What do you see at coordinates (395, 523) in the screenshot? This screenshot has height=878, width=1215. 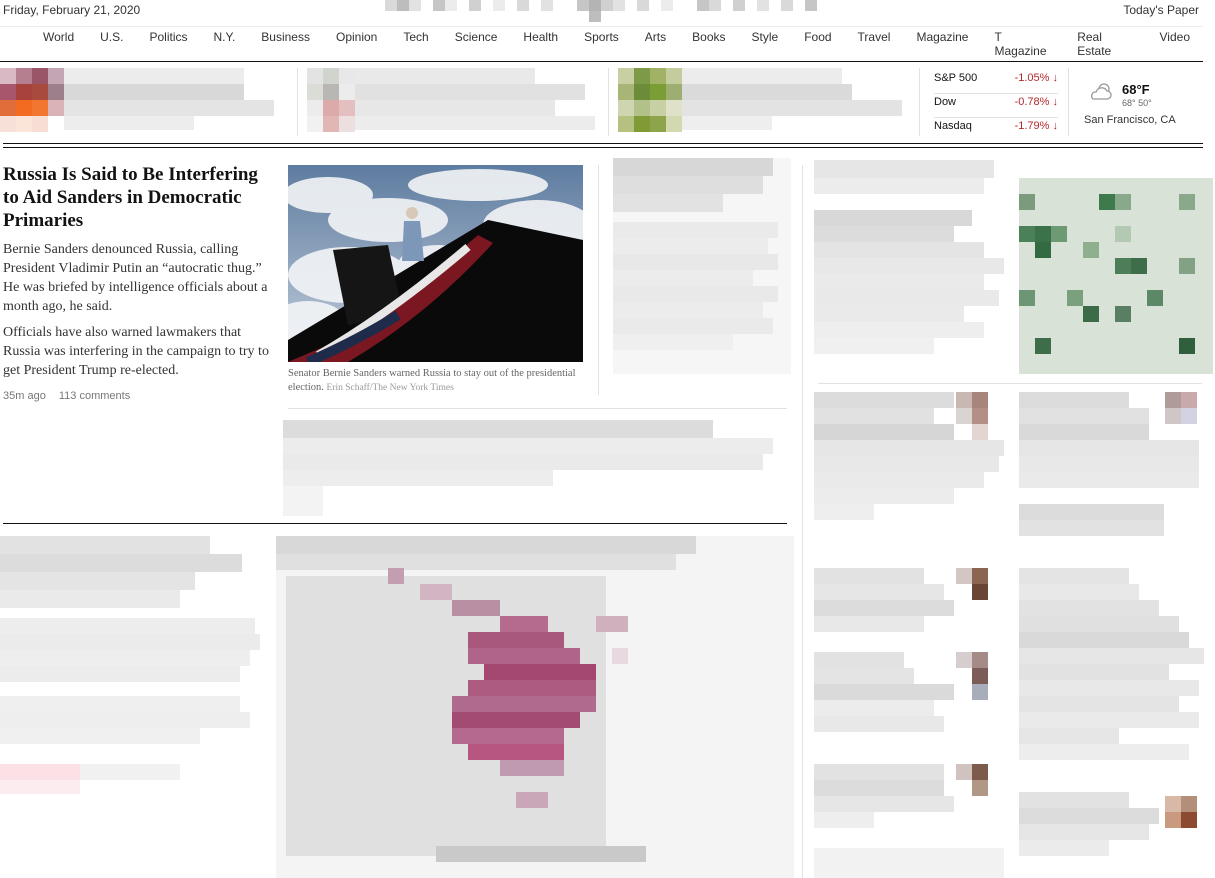 I see `section-rule` at bounding box center [395, 523].